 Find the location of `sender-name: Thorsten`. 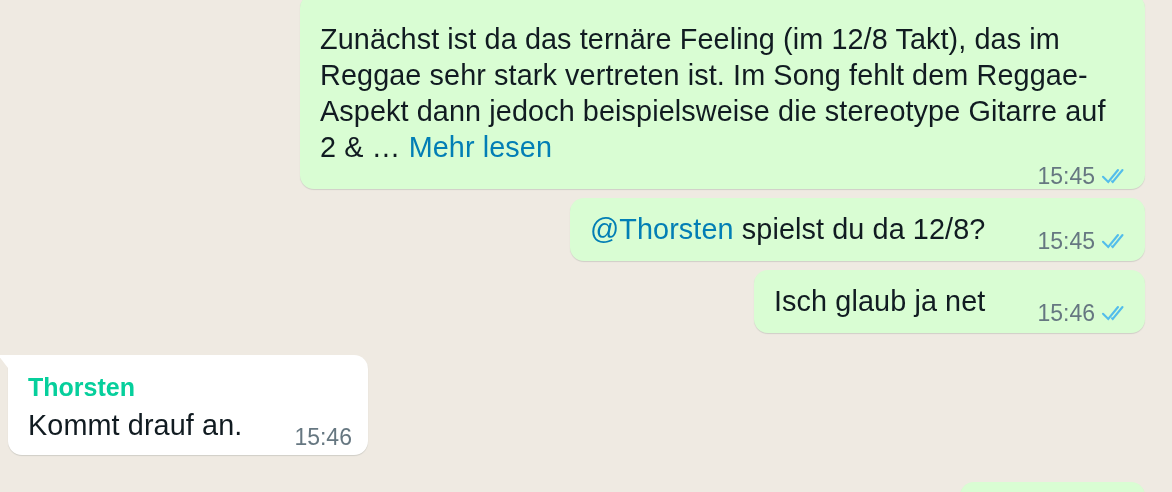

sender-name: Thorsten is located at coordinates (82, 387).